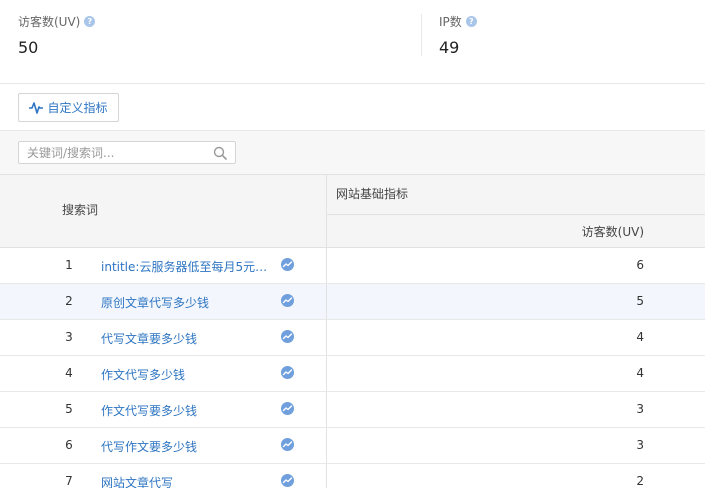 The image size is (705, 488). What do you see at coordinates (69, 481) in the screenshot?
I see `row-index: 7` at bounding box center [69, 481].